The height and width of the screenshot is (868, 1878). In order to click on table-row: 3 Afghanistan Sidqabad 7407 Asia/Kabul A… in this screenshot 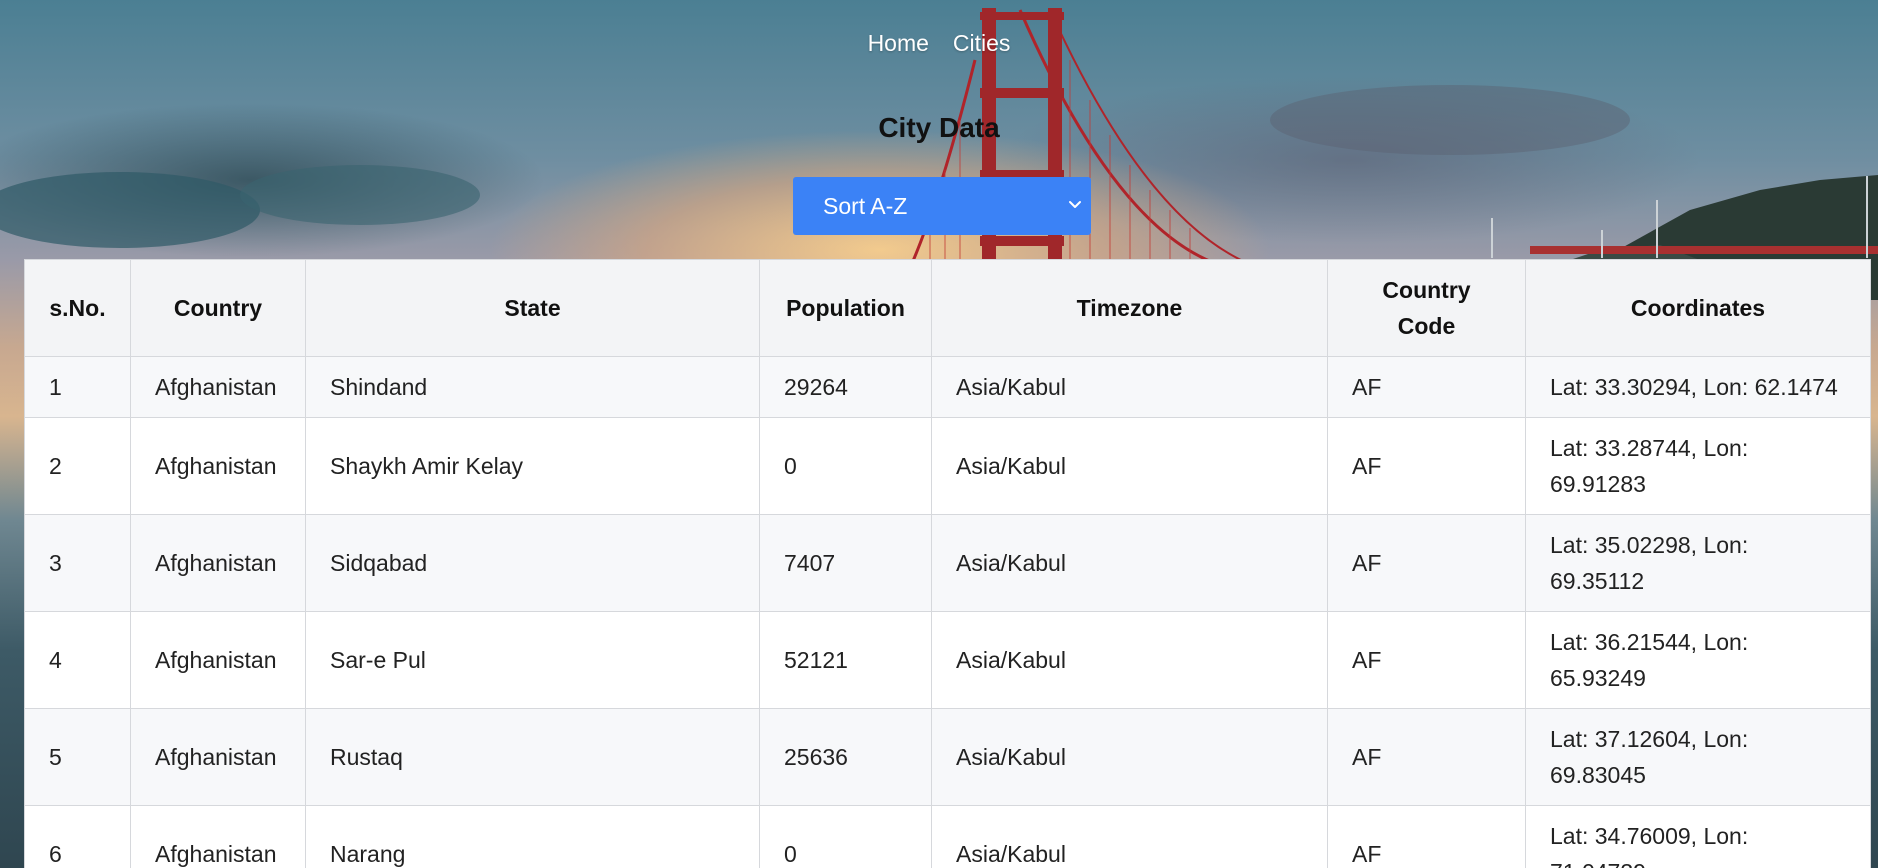, I will do `click(947, 563)`.